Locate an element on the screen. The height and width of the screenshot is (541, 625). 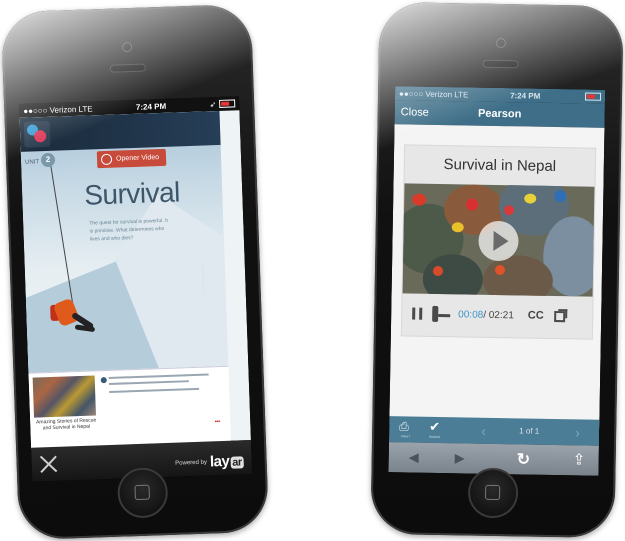
print-icon: ⎙ is located at coordinates (404, 426).